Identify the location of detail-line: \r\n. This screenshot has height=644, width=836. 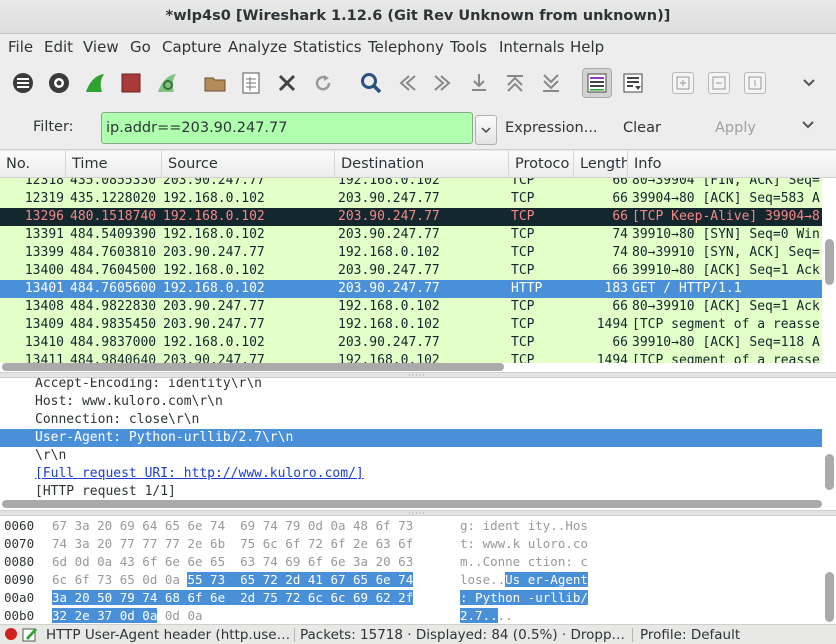
(411, 456).